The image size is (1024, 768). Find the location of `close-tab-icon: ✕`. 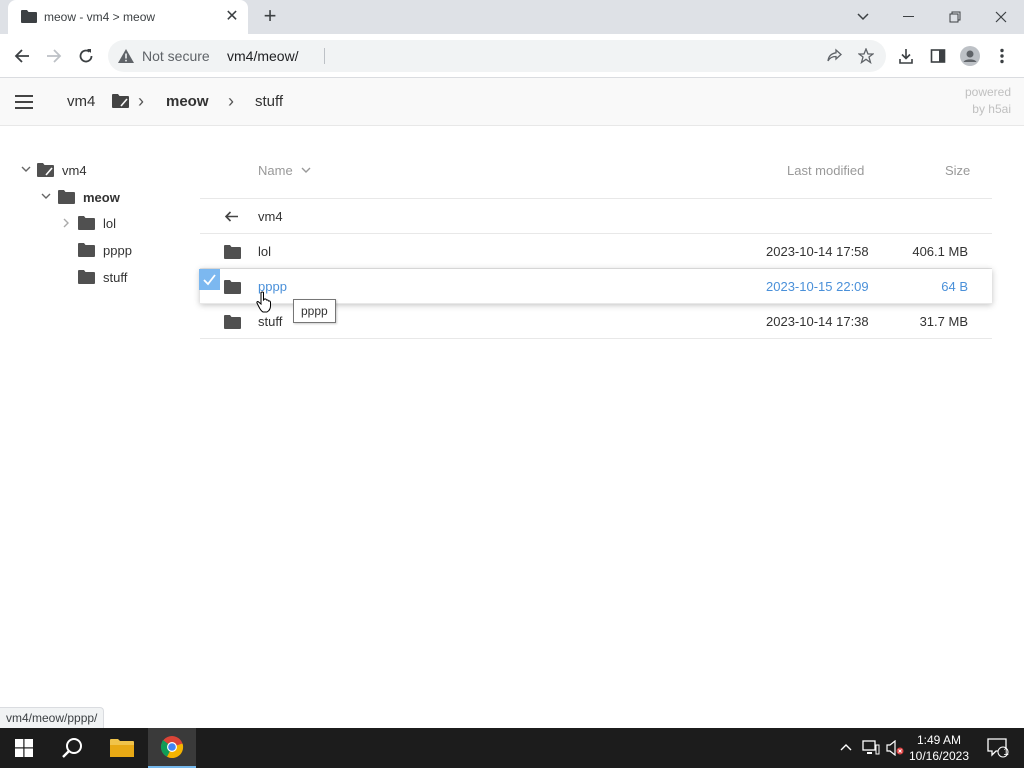

close-tab-icon: ✕ is located at coordinates (232, 17).